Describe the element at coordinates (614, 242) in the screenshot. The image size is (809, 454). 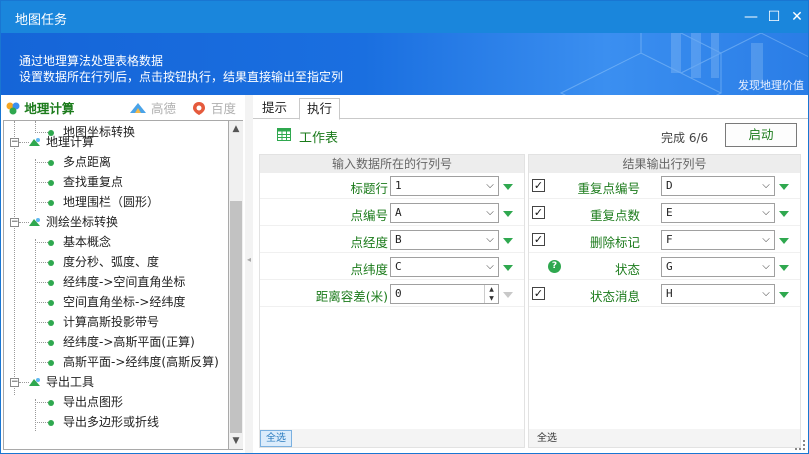
I see `delete-flag-label: 删除标记` at that location.